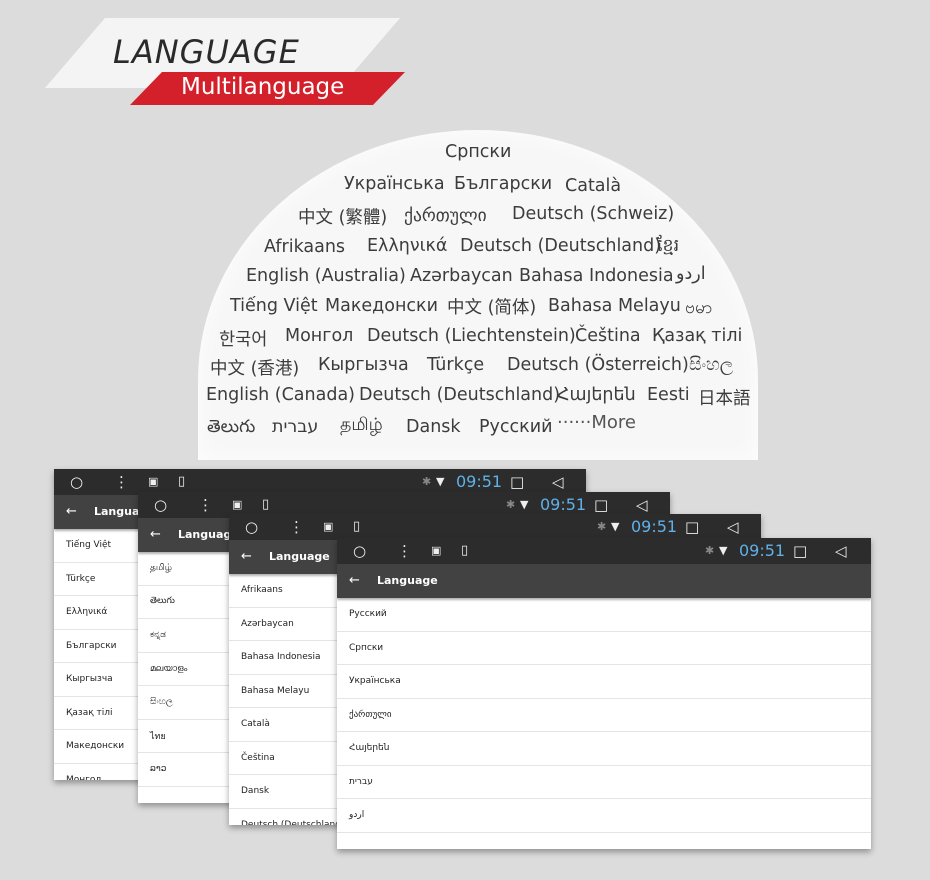 This screenshot has height=880, width=930. I want to click on language-word: 中文 (简体), so click(492, 308).